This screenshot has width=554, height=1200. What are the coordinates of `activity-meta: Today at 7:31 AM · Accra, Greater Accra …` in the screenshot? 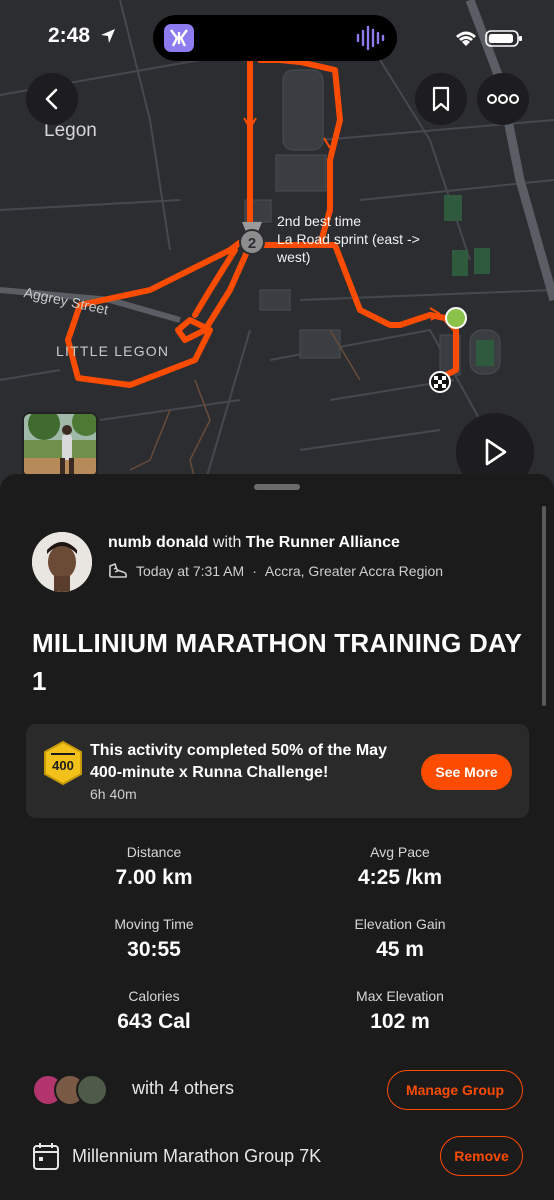 It's located at (275, 571).